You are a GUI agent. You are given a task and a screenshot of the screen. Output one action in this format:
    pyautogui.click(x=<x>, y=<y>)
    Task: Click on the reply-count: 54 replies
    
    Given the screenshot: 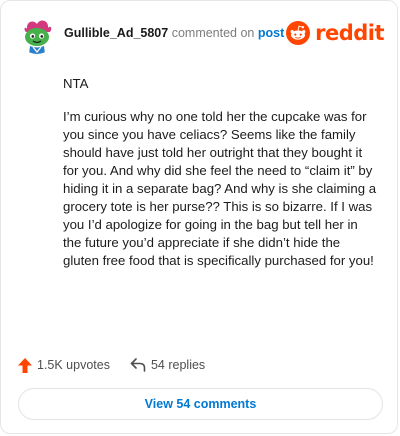 What is the action you would take?
    pyautogui.click(x=178, y=365)
    